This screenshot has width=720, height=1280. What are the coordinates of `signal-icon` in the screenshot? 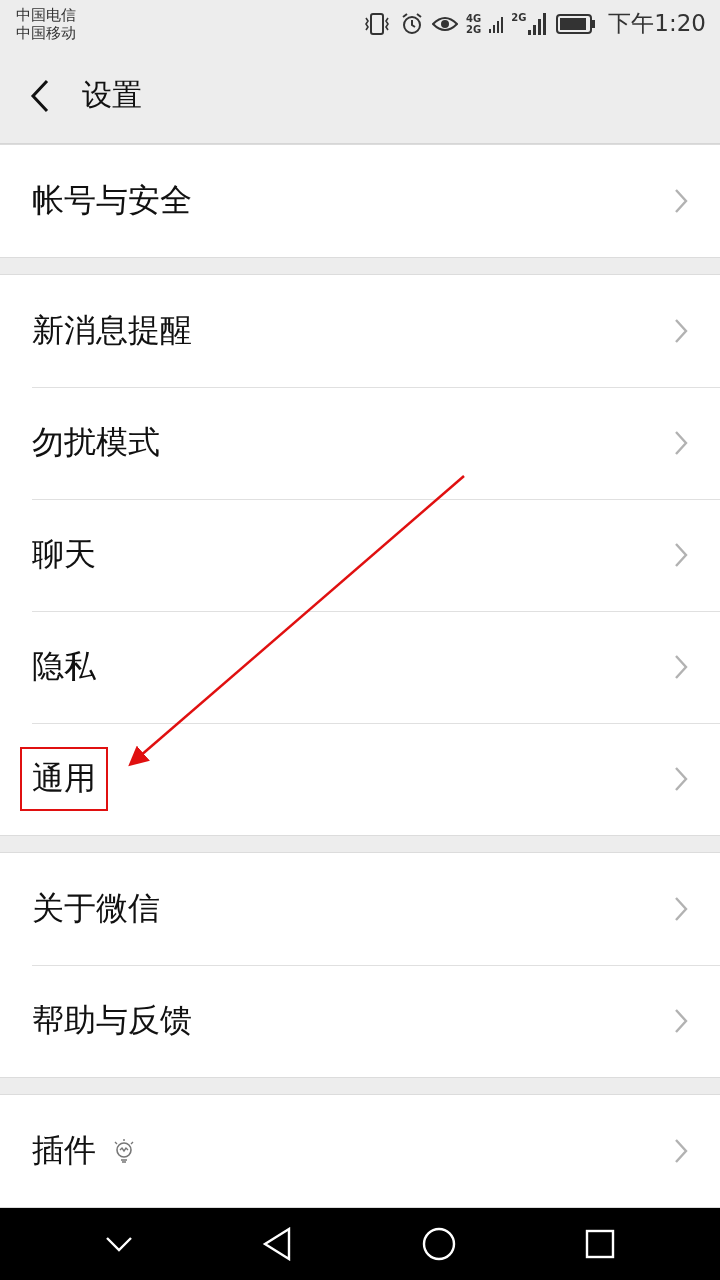 It's located at (538, 23).